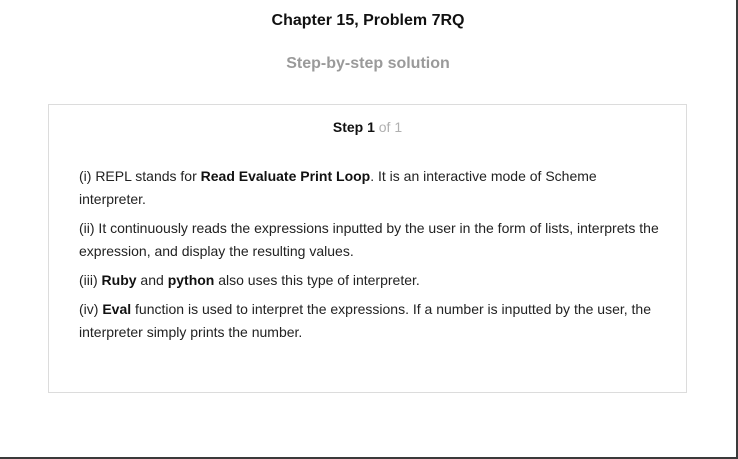 The image size is (738, 459). I want to click on paragraph-text: (iv), so click(91, 309).